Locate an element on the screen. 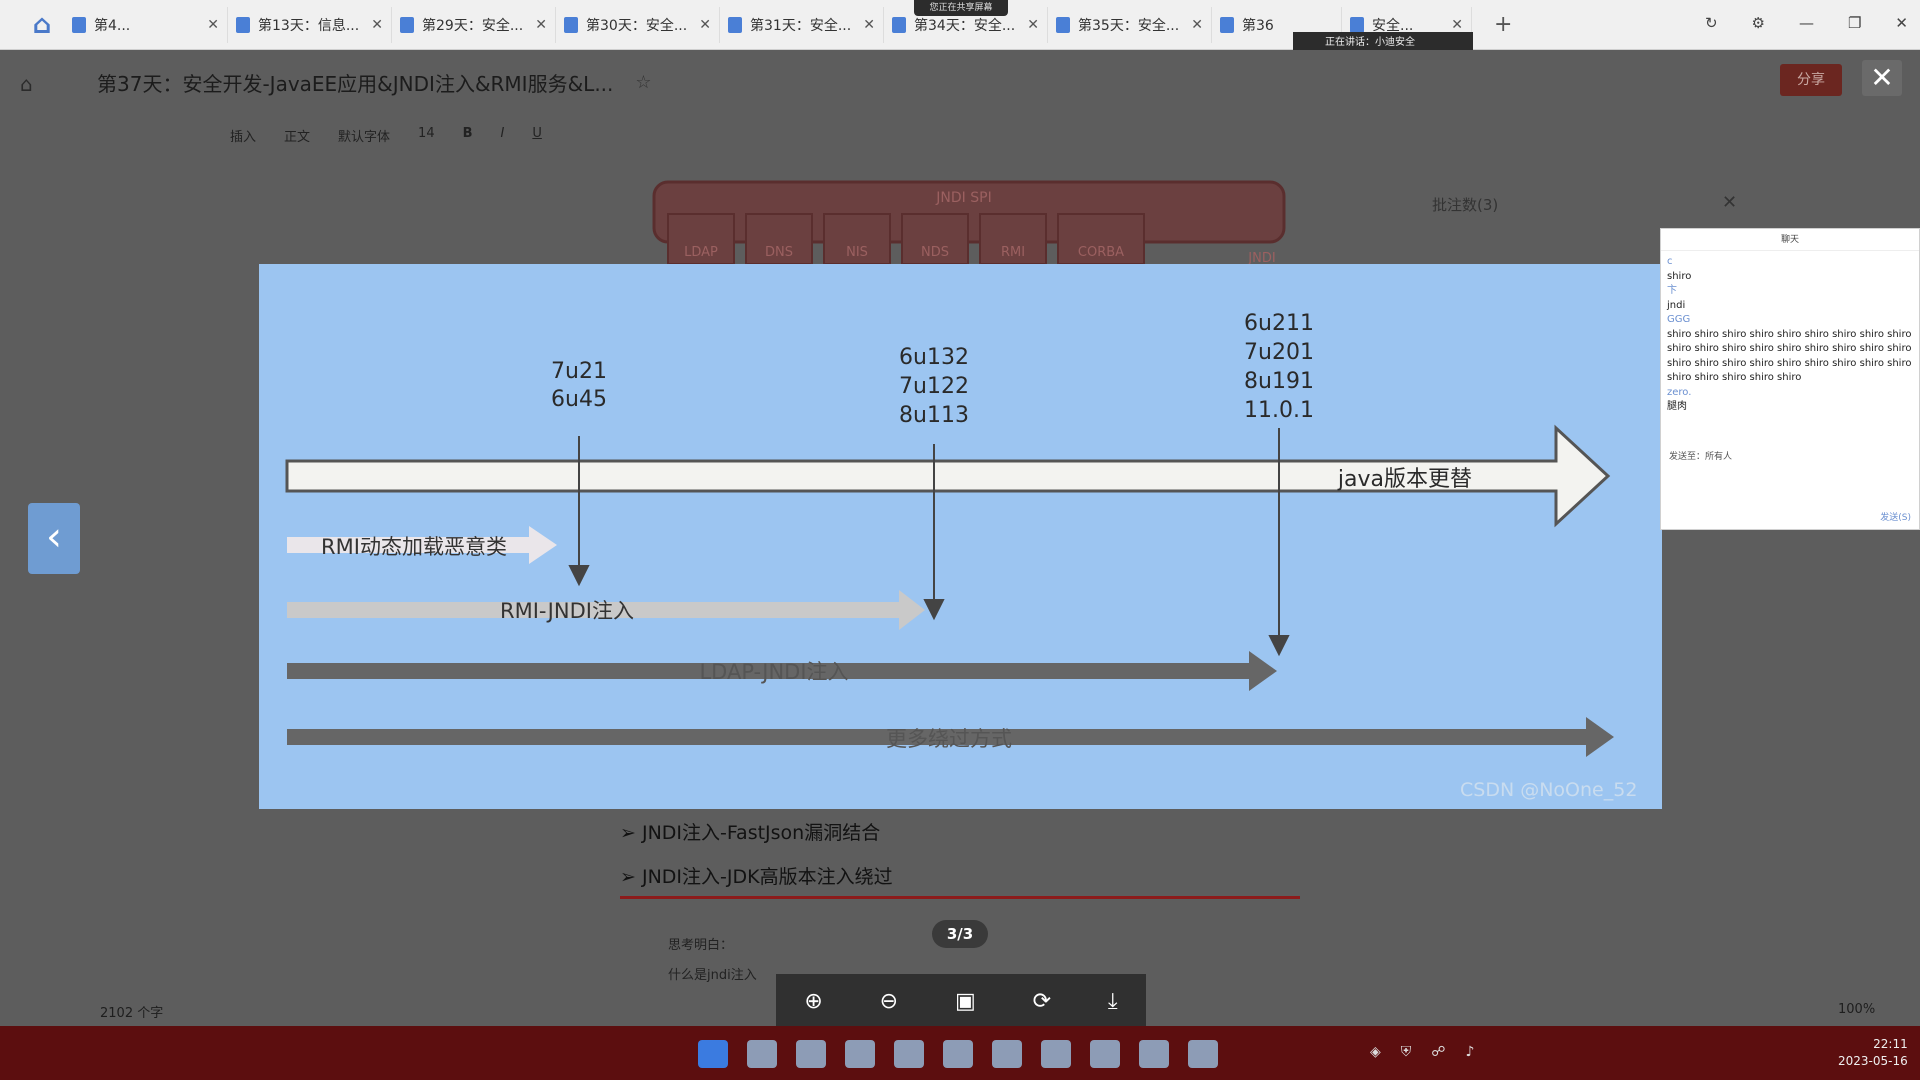 This screenshot has width=1920, height=1080. settings-icon: ⚙ is located at coordinates (1758, 23).